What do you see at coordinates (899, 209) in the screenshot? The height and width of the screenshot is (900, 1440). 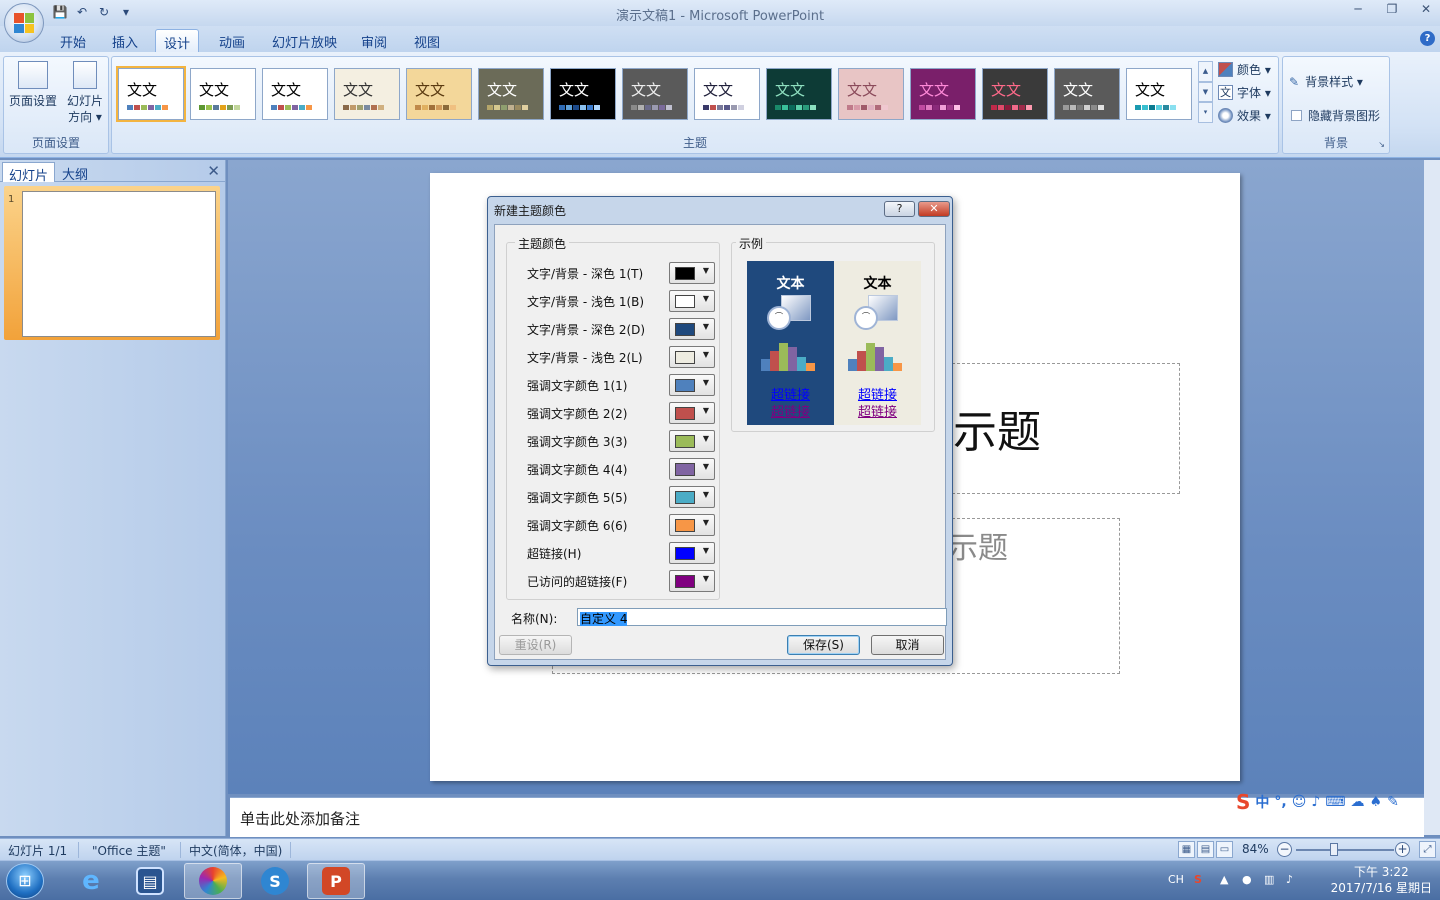 I see `dialog-help-button: ?` at bounding box center [899, 209].